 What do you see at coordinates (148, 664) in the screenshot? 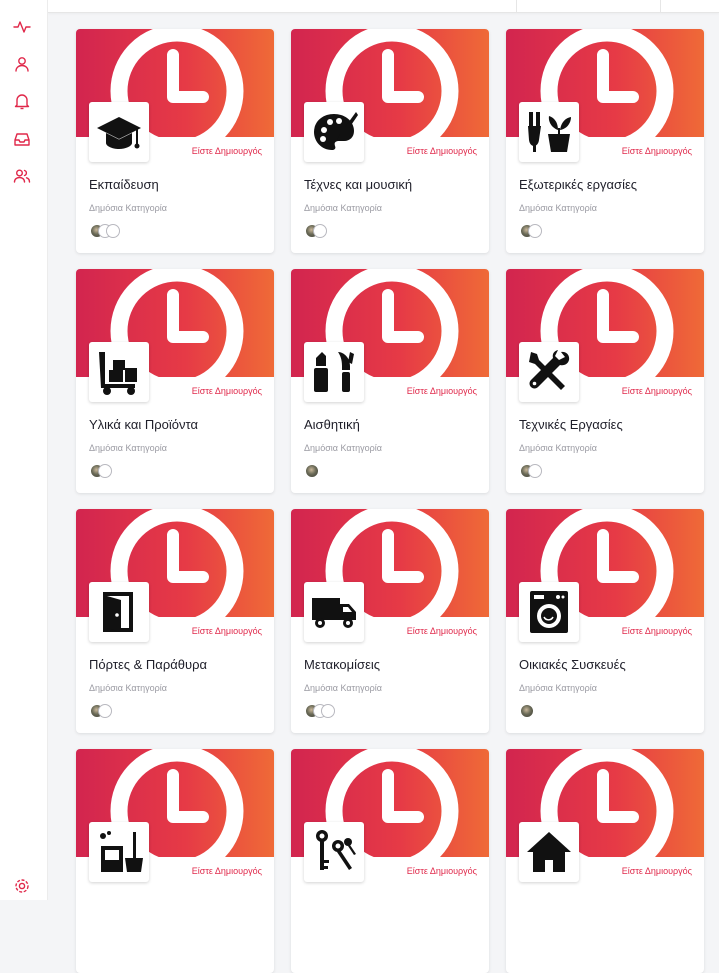
I see `card-title: Πόρτες & Παράθυρα` at bounding box center [148, 664].